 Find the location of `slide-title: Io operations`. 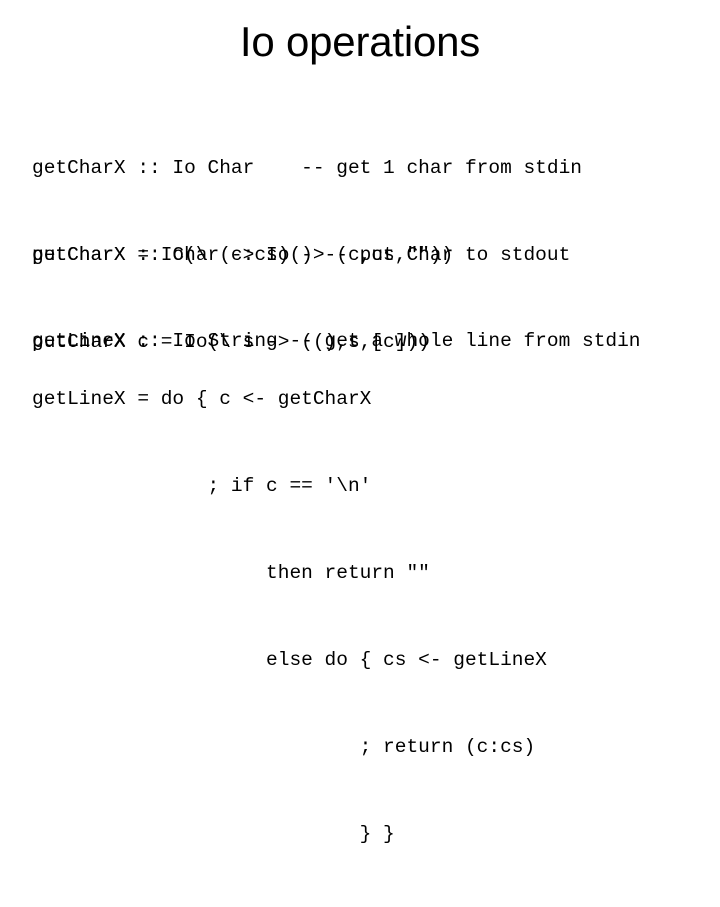

slide-title: Io operations is located at coordinates (360, 41).